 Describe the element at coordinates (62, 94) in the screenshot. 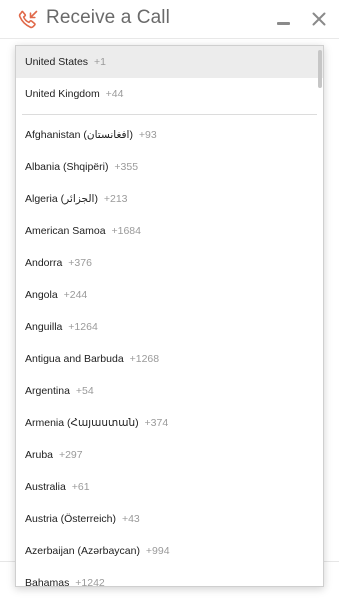

I see `country-name: United Kingdom` at that location.